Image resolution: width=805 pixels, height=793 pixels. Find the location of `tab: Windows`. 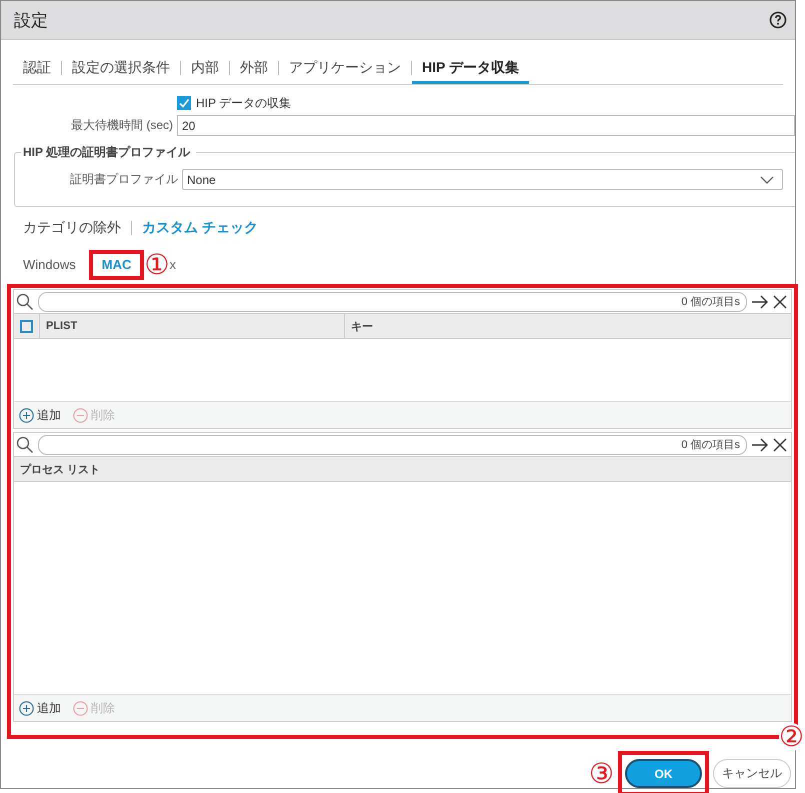

tab: Windows is located at coordinates (49, 265).